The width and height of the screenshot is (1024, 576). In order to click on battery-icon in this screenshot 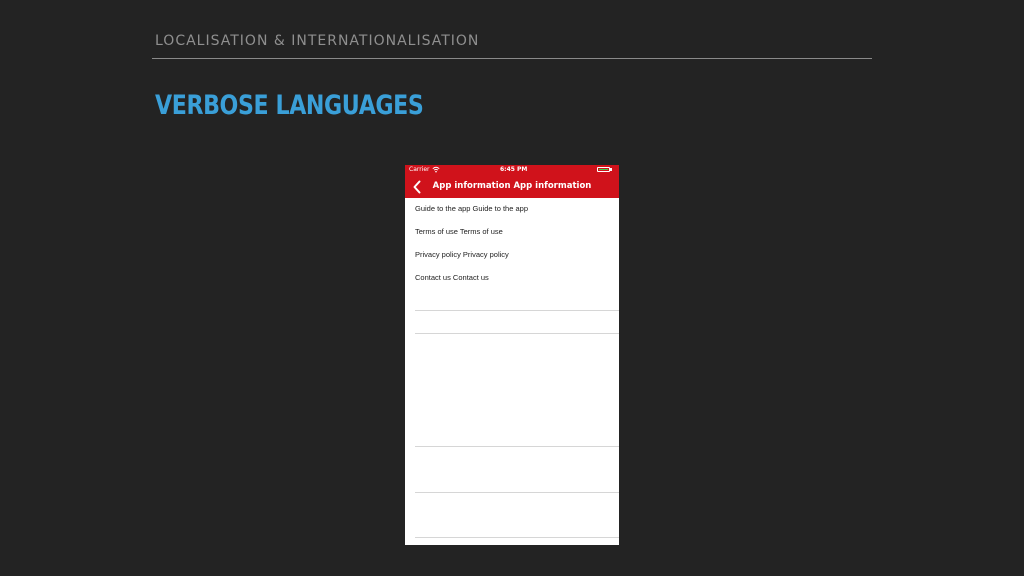, I will do `click(603, 169)`.